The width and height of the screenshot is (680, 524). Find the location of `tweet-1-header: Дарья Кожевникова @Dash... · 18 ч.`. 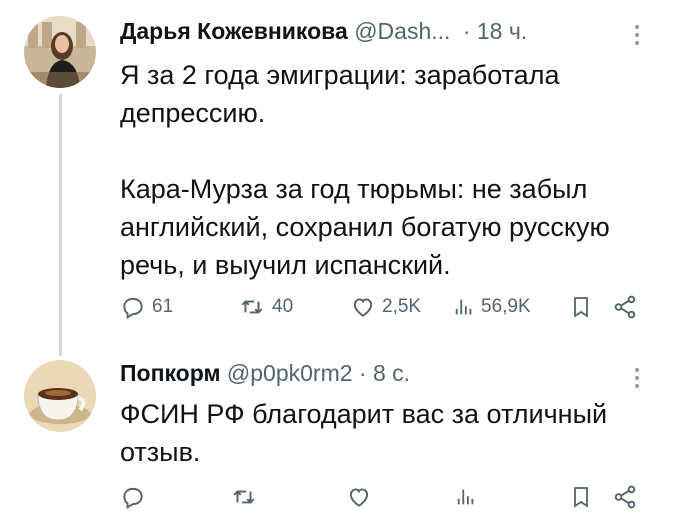

tweet-1-header: Дарья Кожевникова @Dash... · 18 ч. is located at coordinates (323, 31).